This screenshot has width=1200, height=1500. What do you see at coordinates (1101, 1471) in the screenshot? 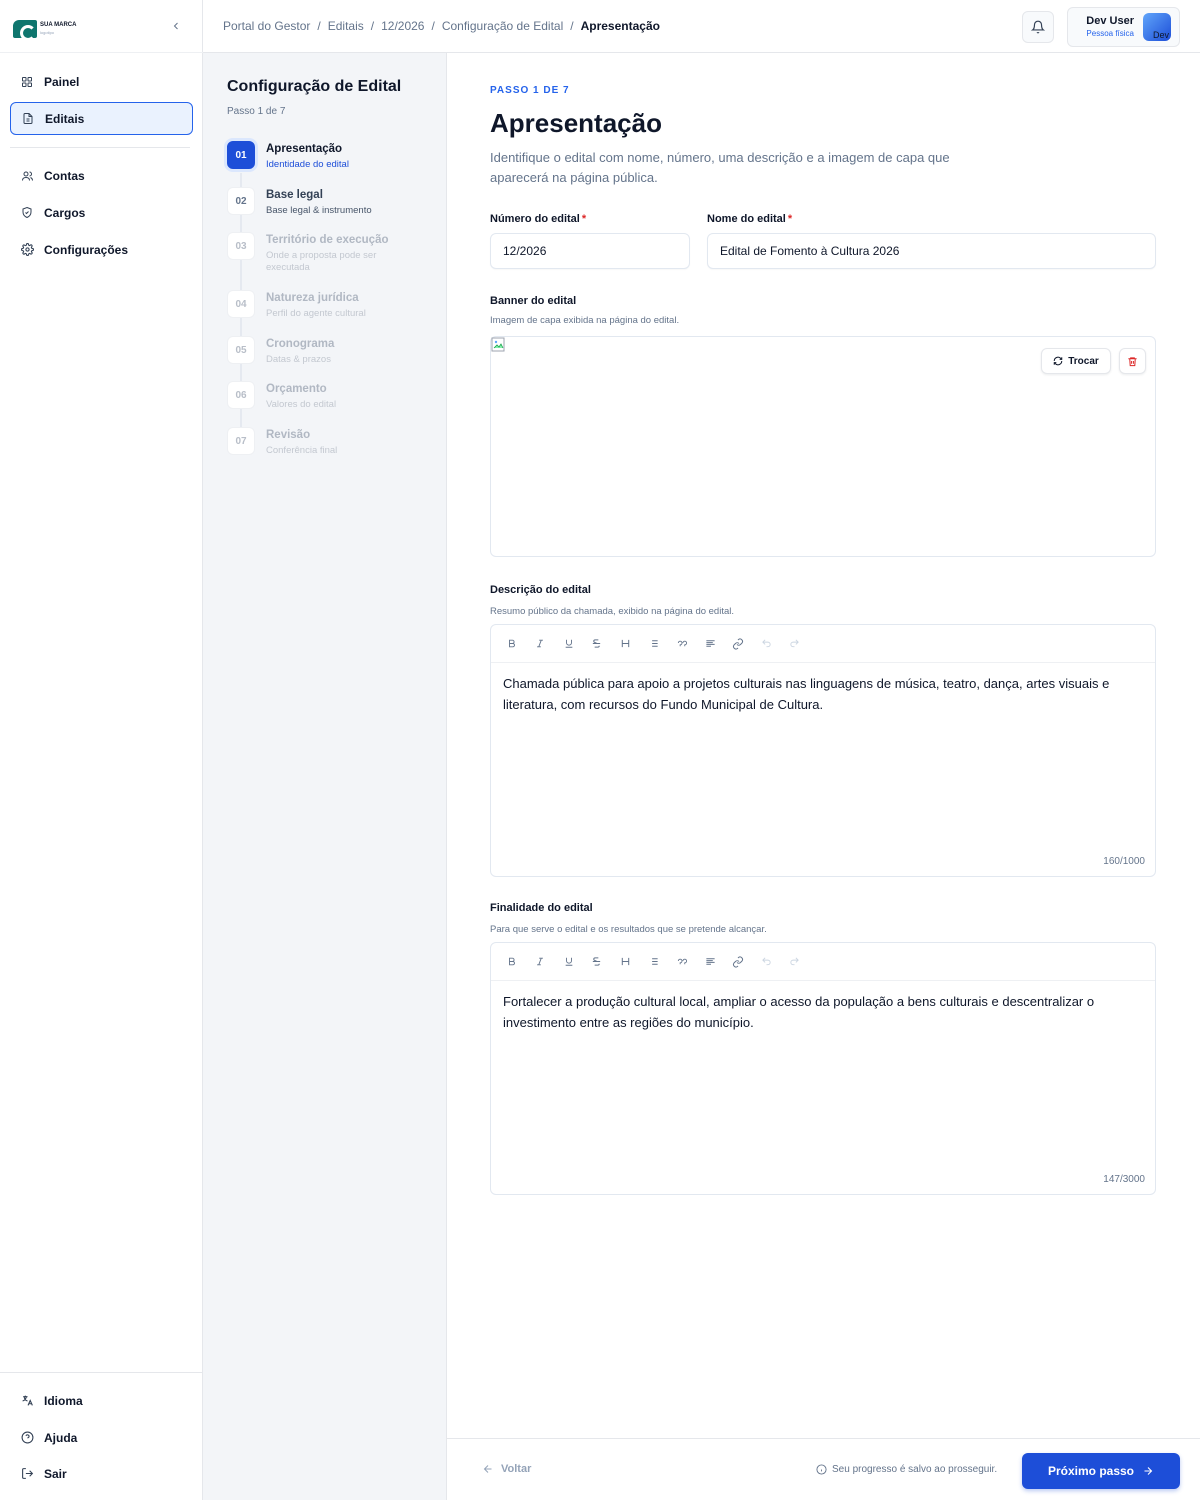
I see `next-step-button: Próximo passo` at bounding box center [1101, 1471].